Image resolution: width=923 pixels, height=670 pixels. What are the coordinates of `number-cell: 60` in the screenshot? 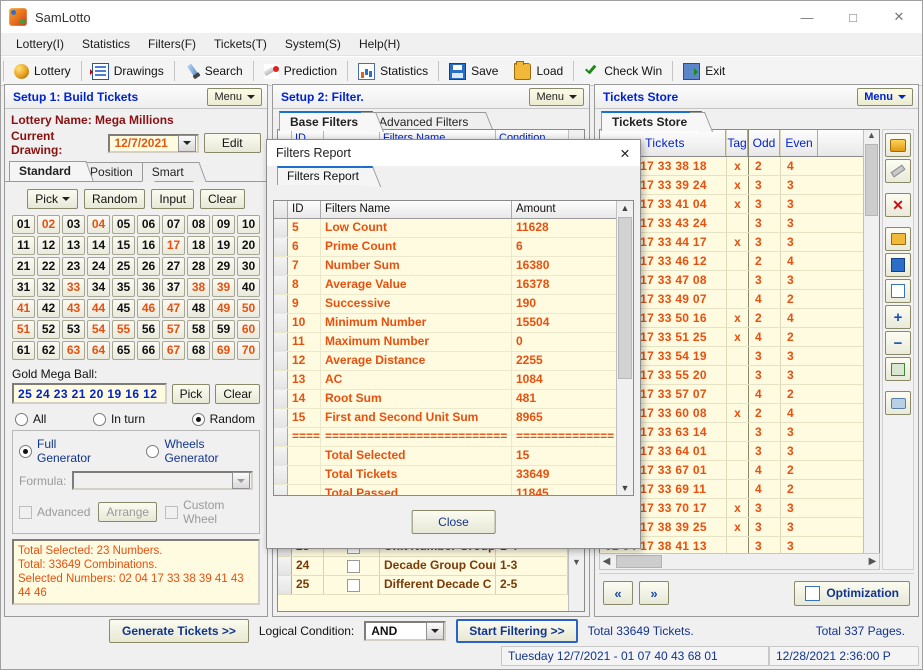 It's located at (248, 329).